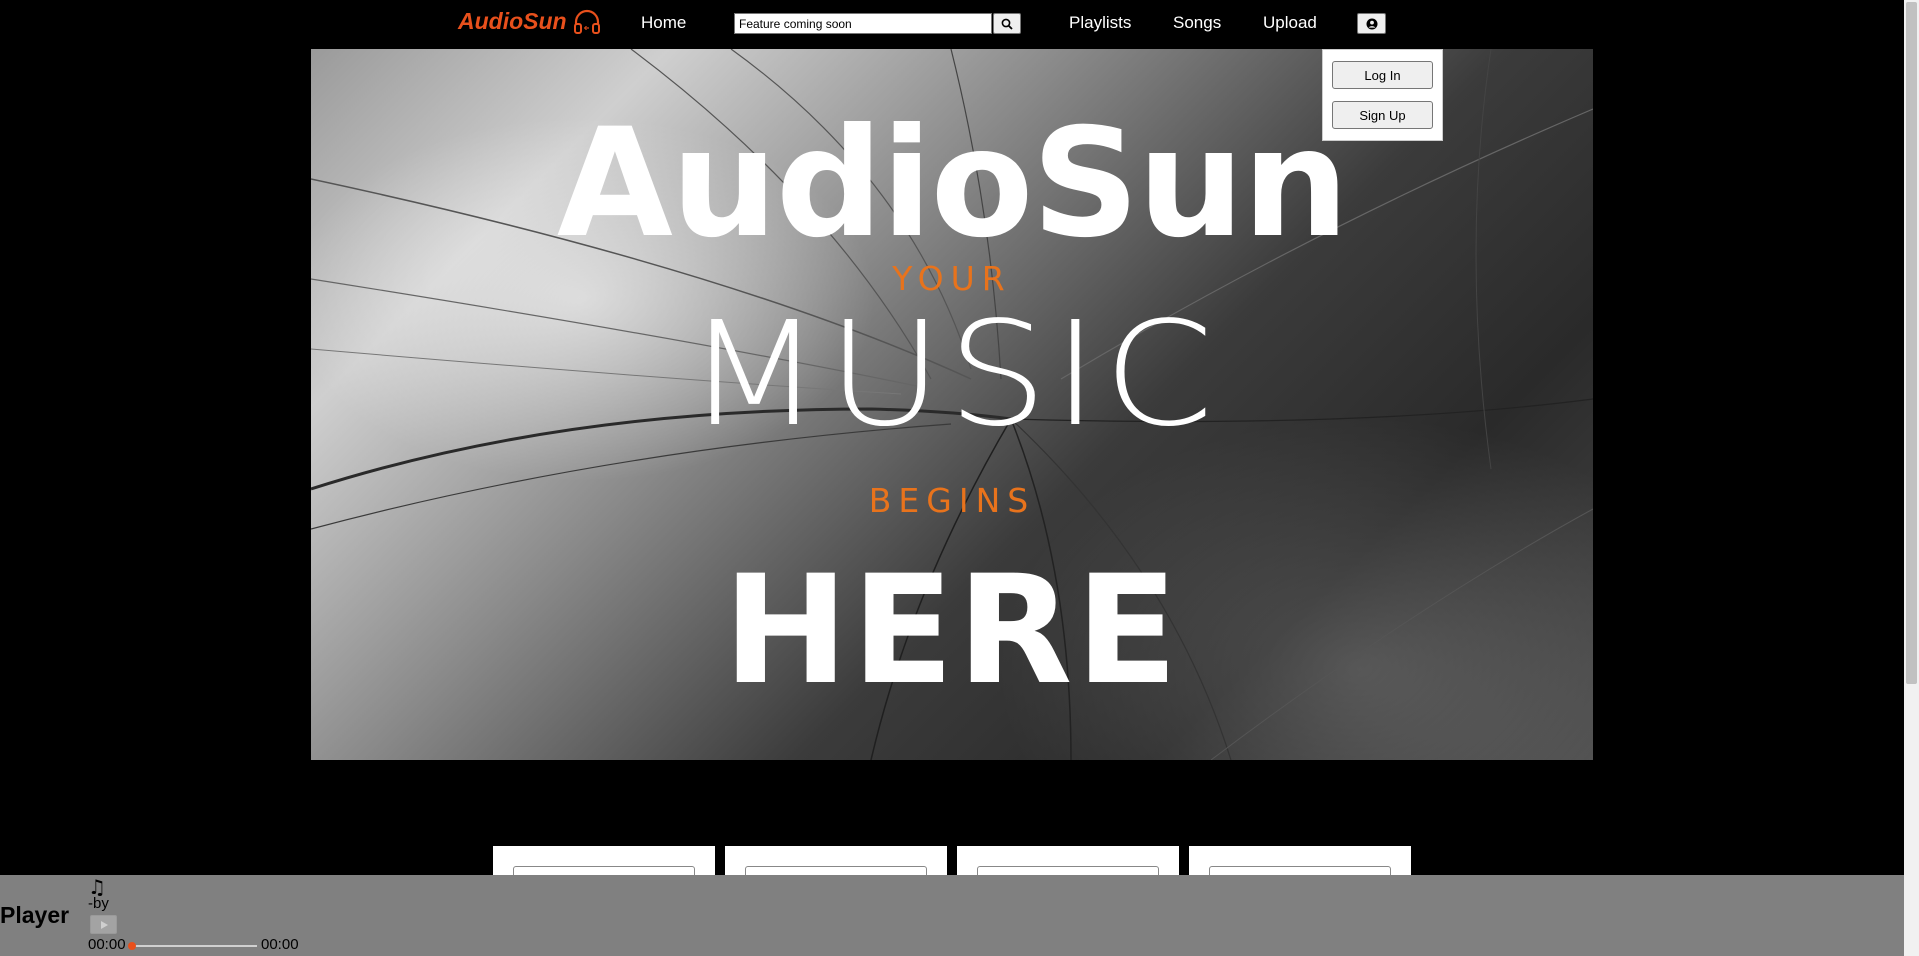  I want to click on page-scrollbar, so click(1911, 478).